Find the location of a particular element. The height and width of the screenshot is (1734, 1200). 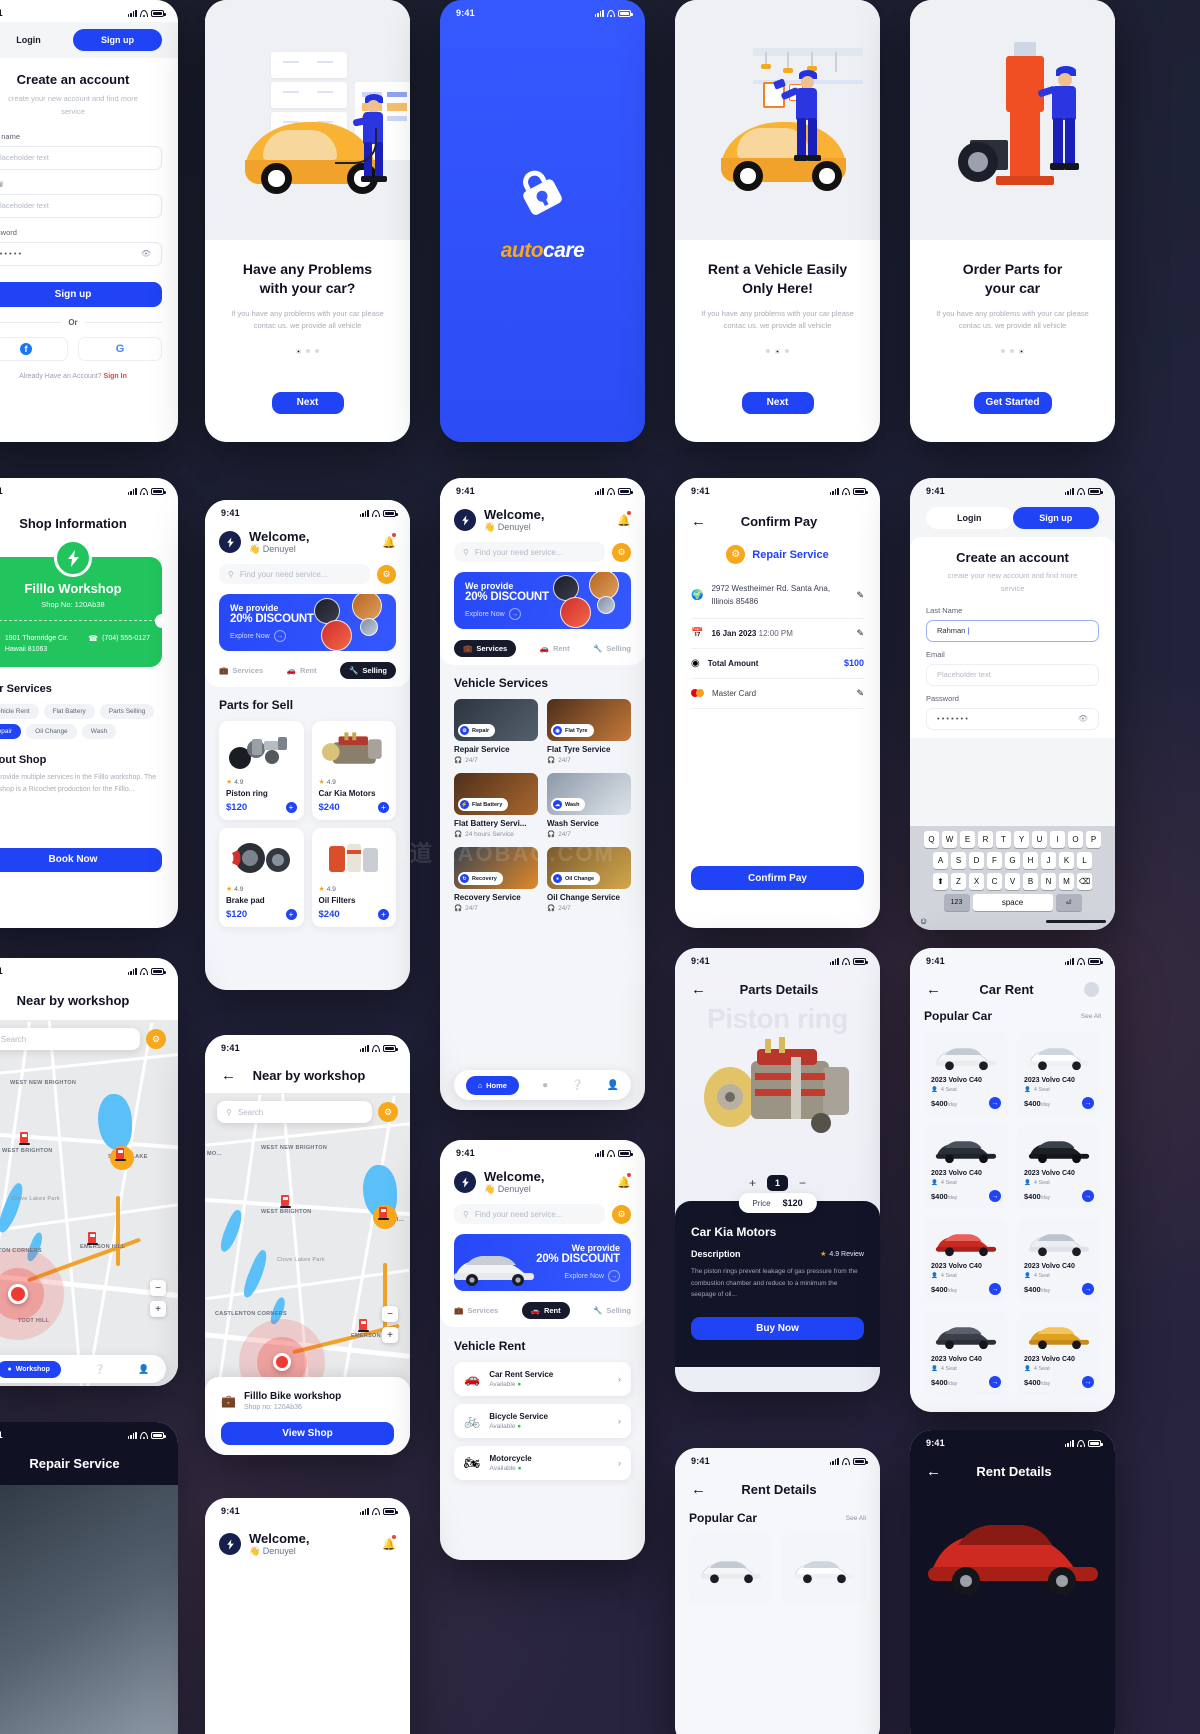

qty-decrease-button: − is located at coordinates (802, 1183).